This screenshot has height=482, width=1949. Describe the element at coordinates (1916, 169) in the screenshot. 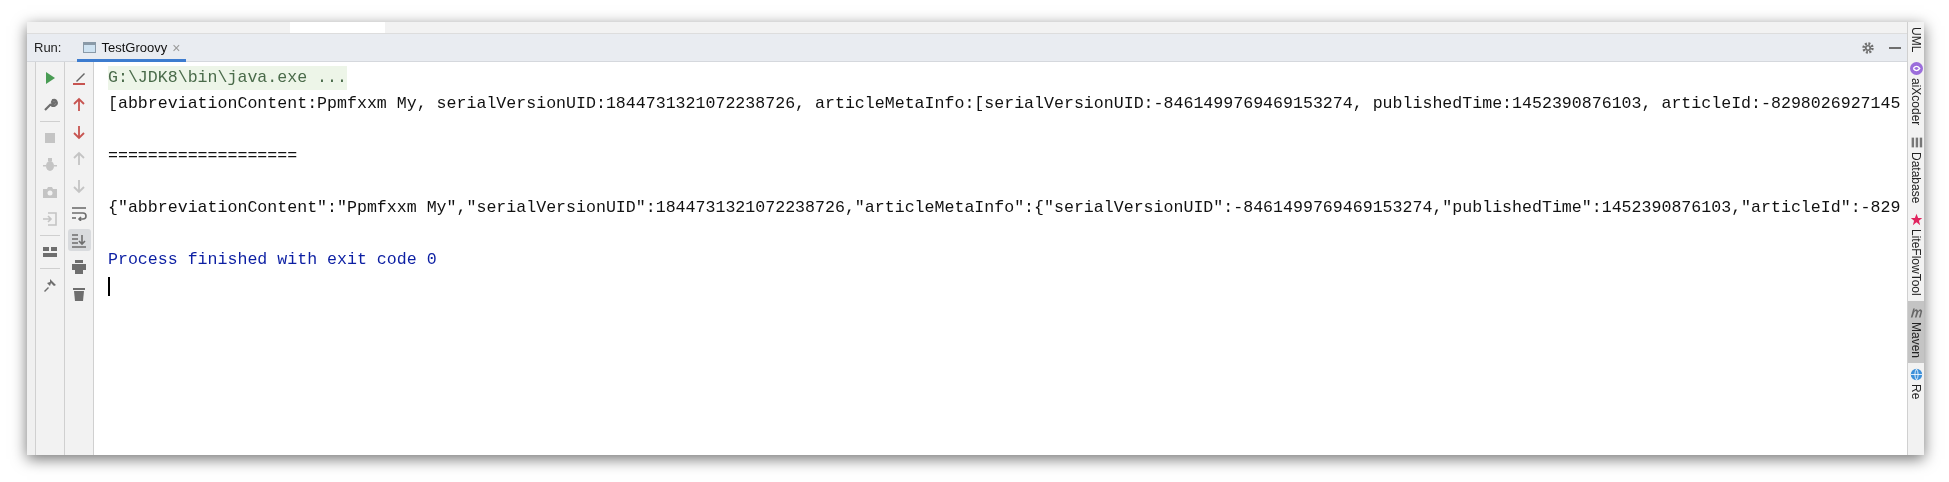

I see `tool-window-tab: Database` at that location.